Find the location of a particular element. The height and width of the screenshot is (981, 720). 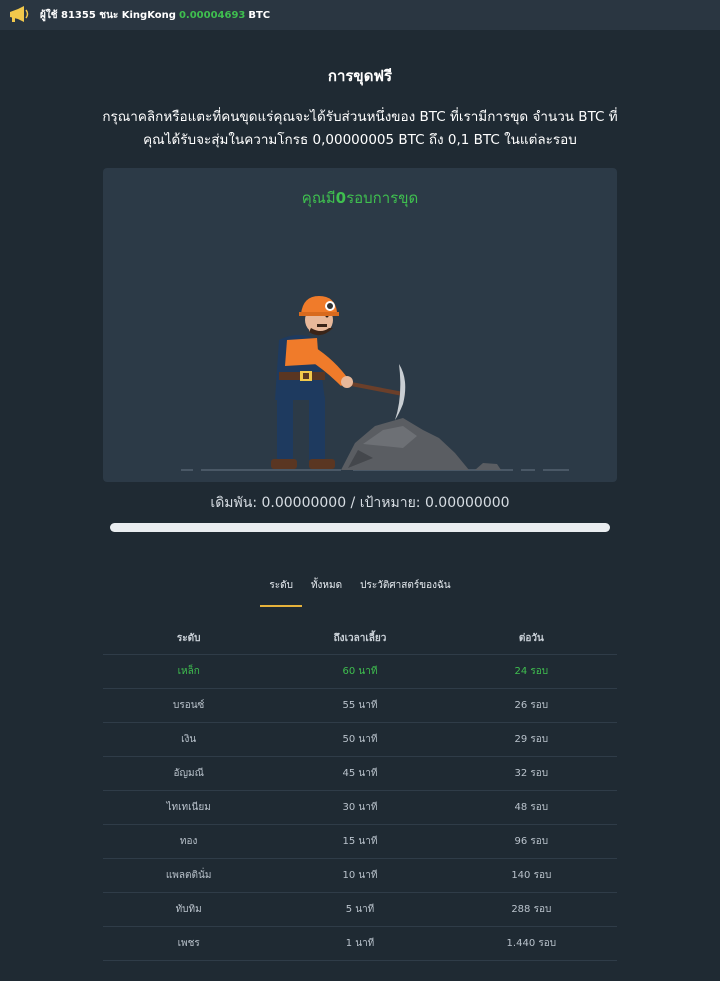

interval-cell: 30 นาที is located at coordinates (360, 807).